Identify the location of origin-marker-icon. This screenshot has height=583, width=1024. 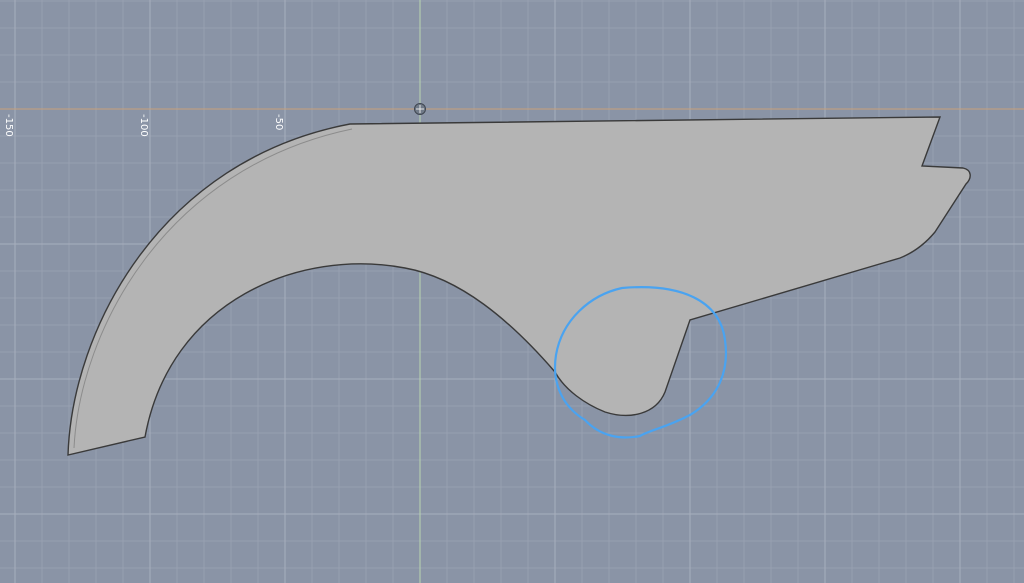
(420, 109).